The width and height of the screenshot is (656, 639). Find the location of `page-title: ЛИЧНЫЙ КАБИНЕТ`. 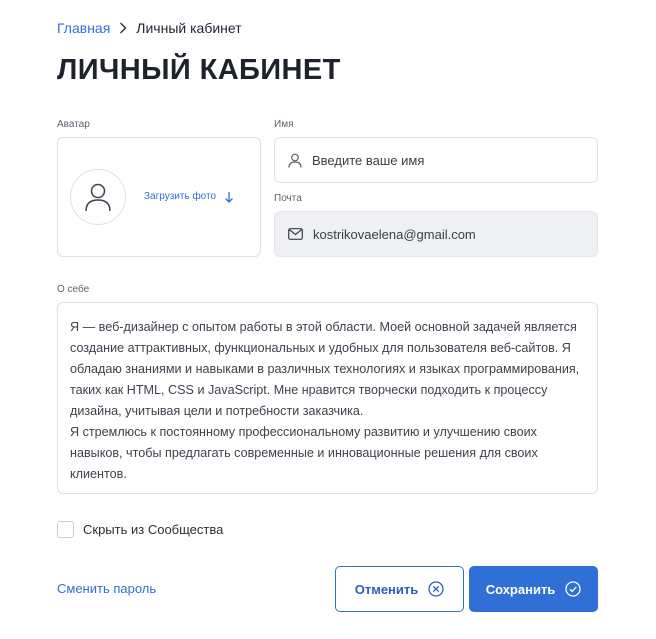

page-title: ЛИЧНЫЙ КАБИНЕТ is located at coordinates (199, 70).